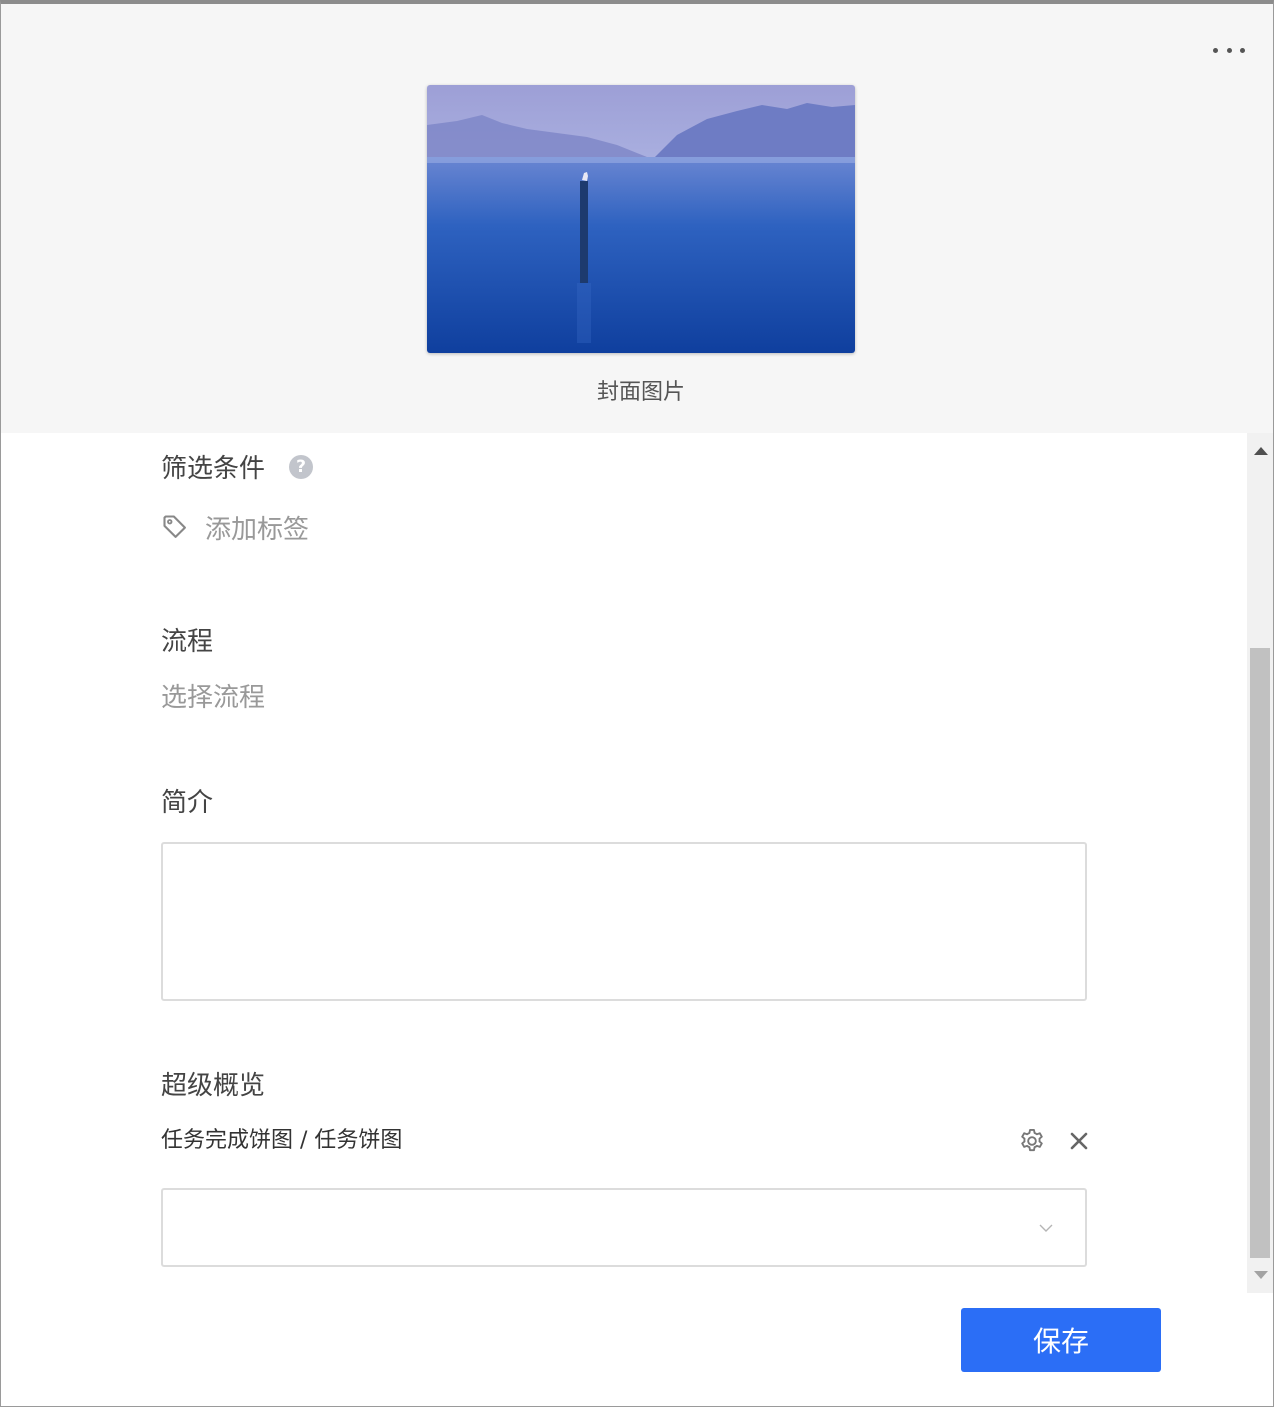  Describe the element at coordinates (213, 469) in the screenshot. I see `filter-label: 筛选条件` at that location.